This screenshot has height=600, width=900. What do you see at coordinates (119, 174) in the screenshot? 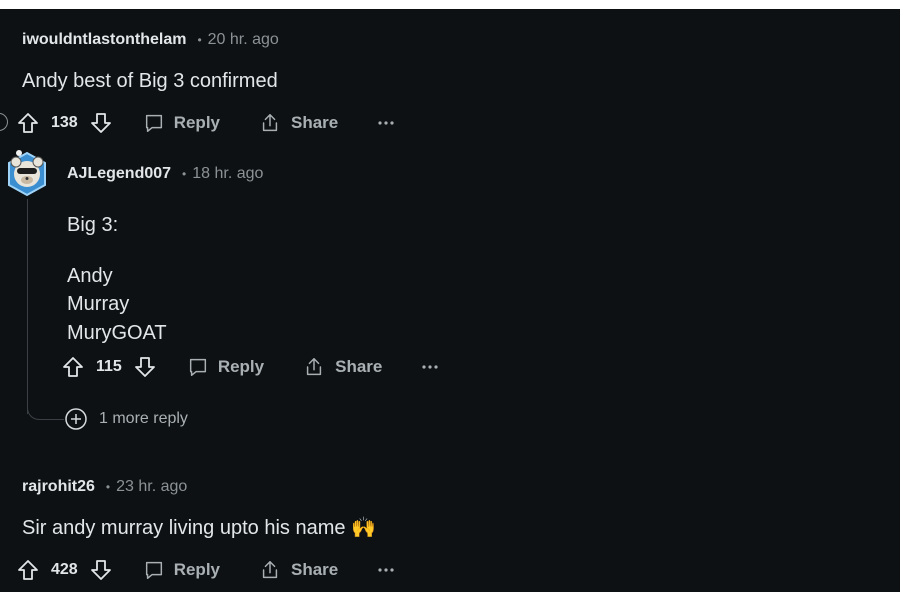
I see `comment-username: AJLegend007` at bounding box center [119, 174].